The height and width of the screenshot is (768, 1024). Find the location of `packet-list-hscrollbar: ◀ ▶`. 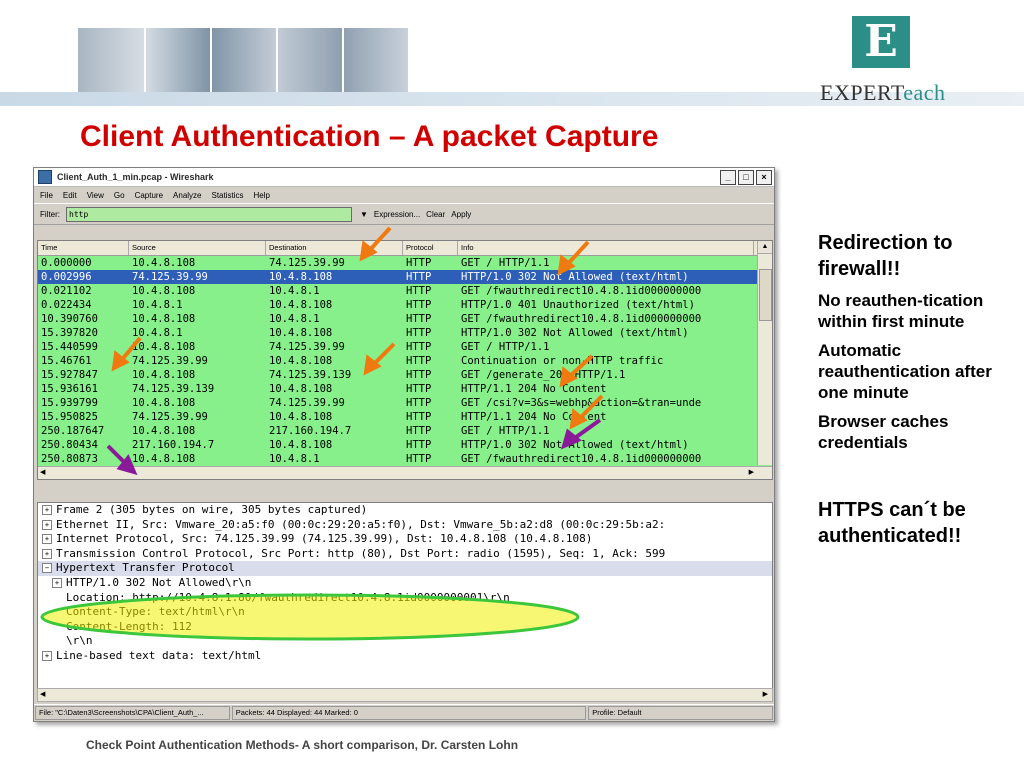

packet-list-hscrollbar: ◀ ▶ is located at coordinates (405, 472).